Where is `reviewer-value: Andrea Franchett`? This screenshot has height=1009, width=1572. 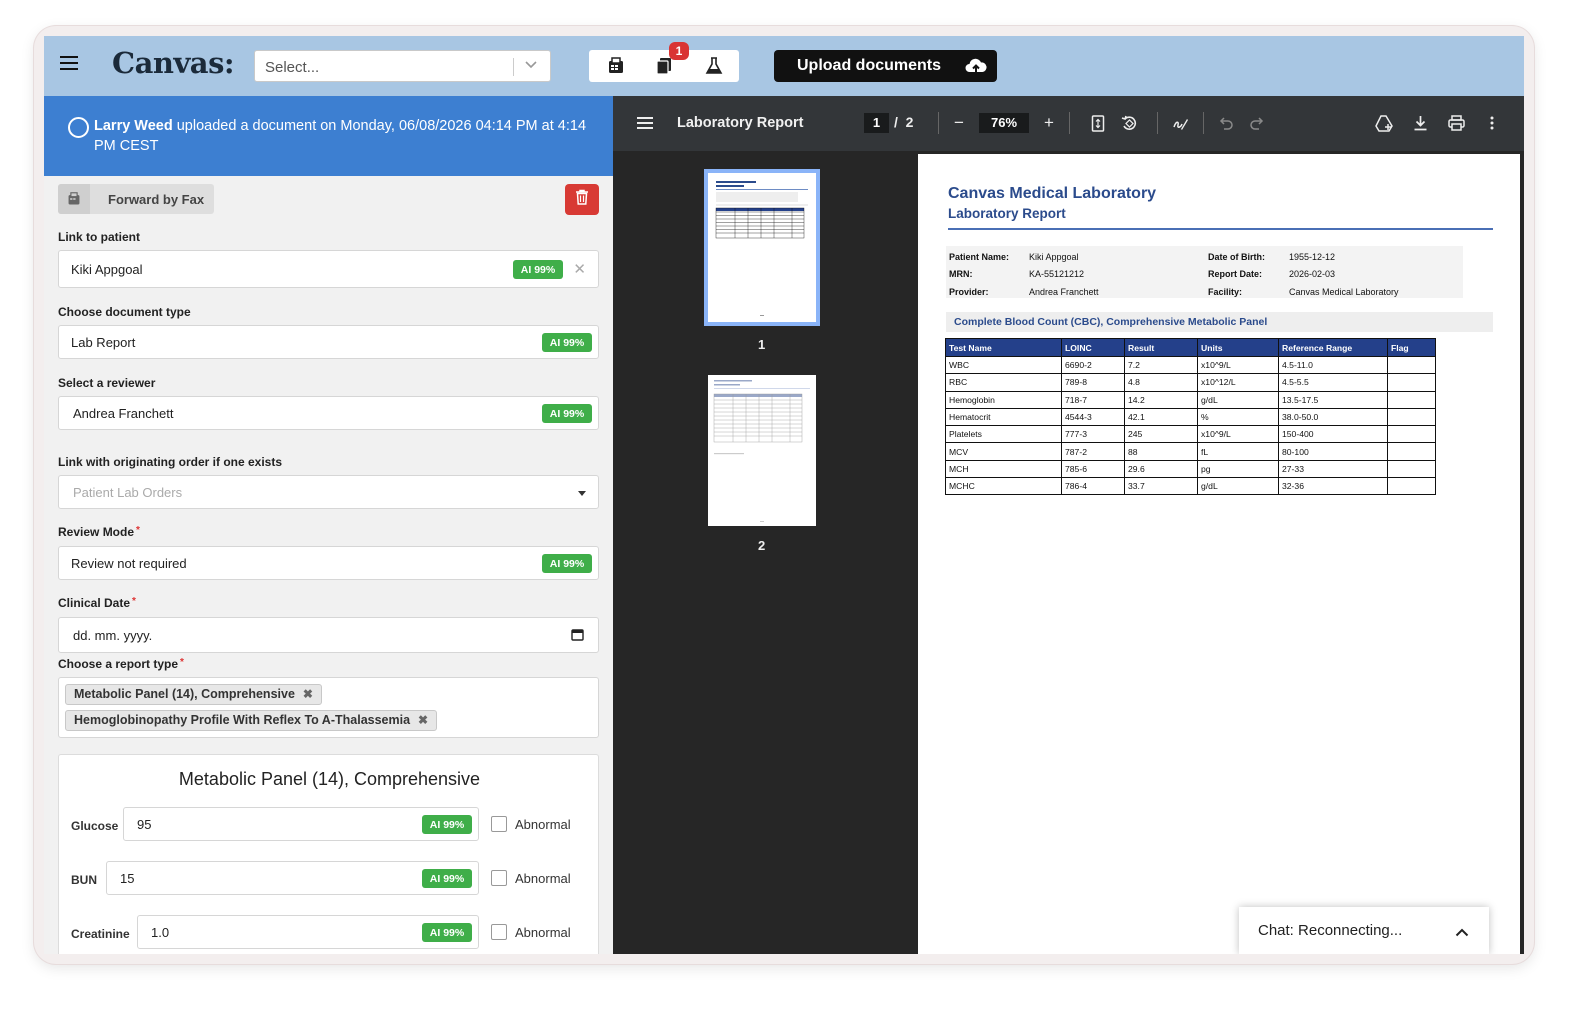
reviewer-value: Andrea Franchett is located at coordinates (123, 413).